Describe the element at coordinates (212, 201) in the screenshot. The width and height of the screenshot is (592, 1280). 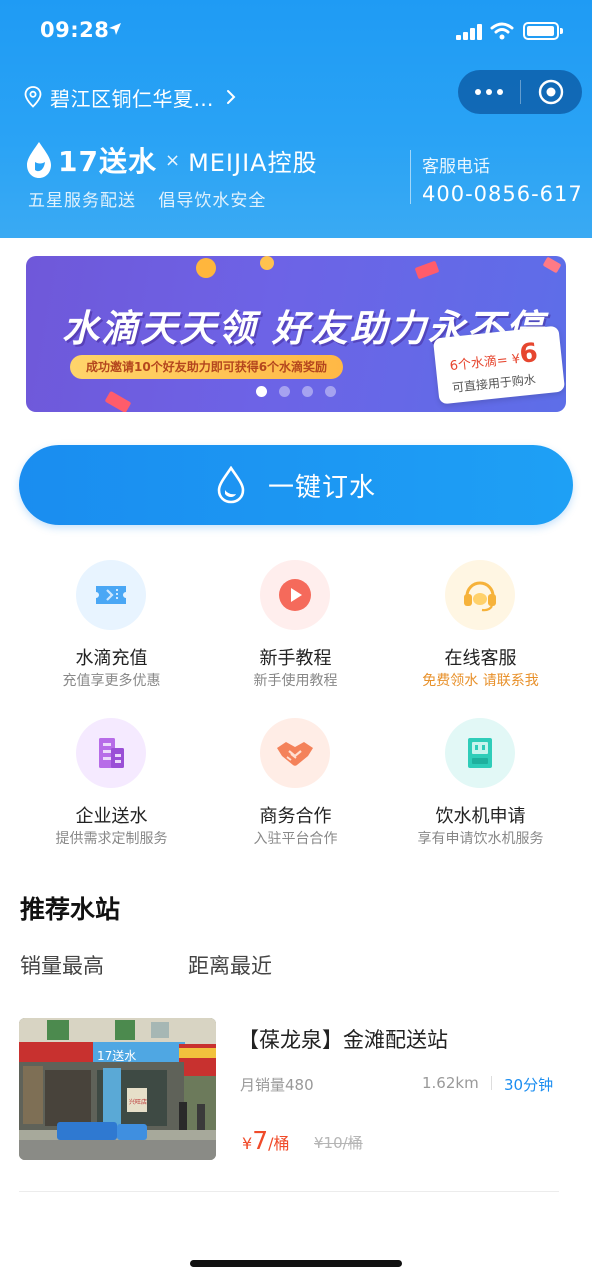
I see `slogan-2: 倡导饮水安全` at that location.